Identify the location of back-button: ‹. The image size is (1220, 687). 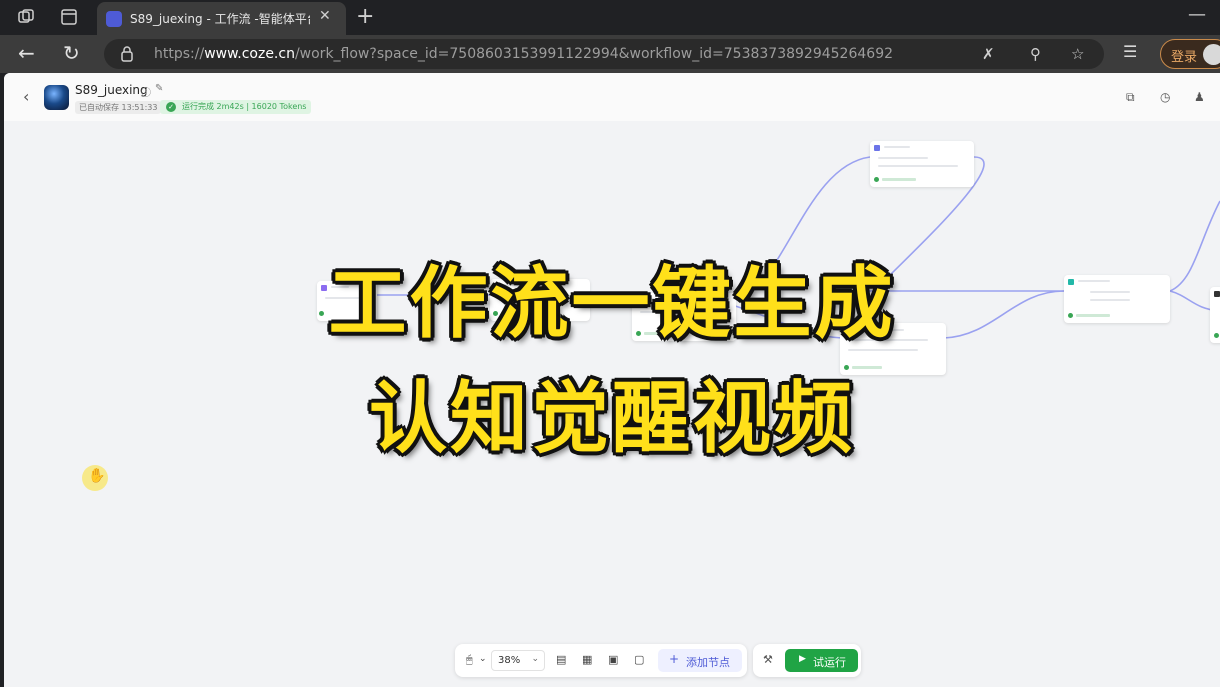
(26, 96).